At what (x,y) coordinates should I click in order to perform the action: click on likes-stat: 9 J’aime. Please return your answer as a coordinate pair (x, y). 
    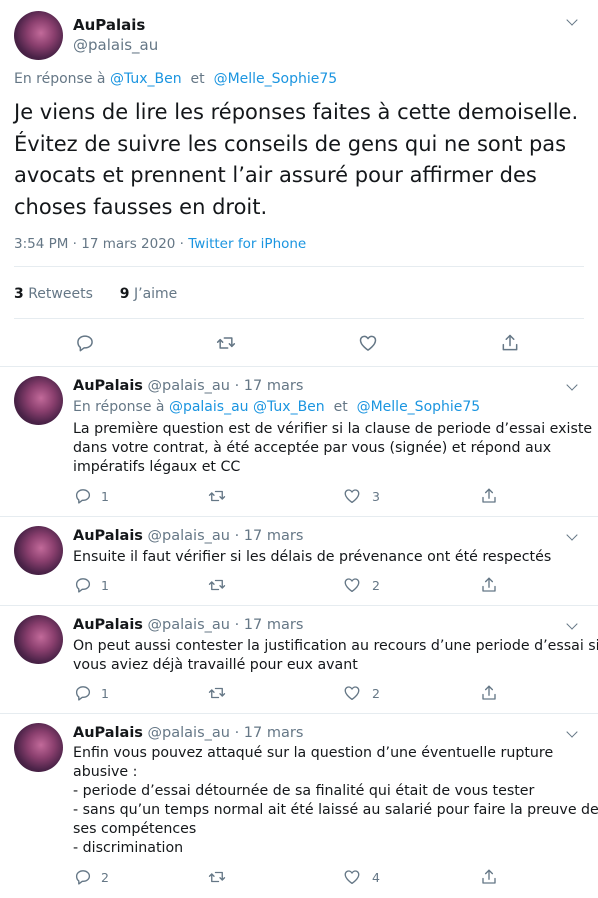
    Looking at the image, I should click on (149, 294).